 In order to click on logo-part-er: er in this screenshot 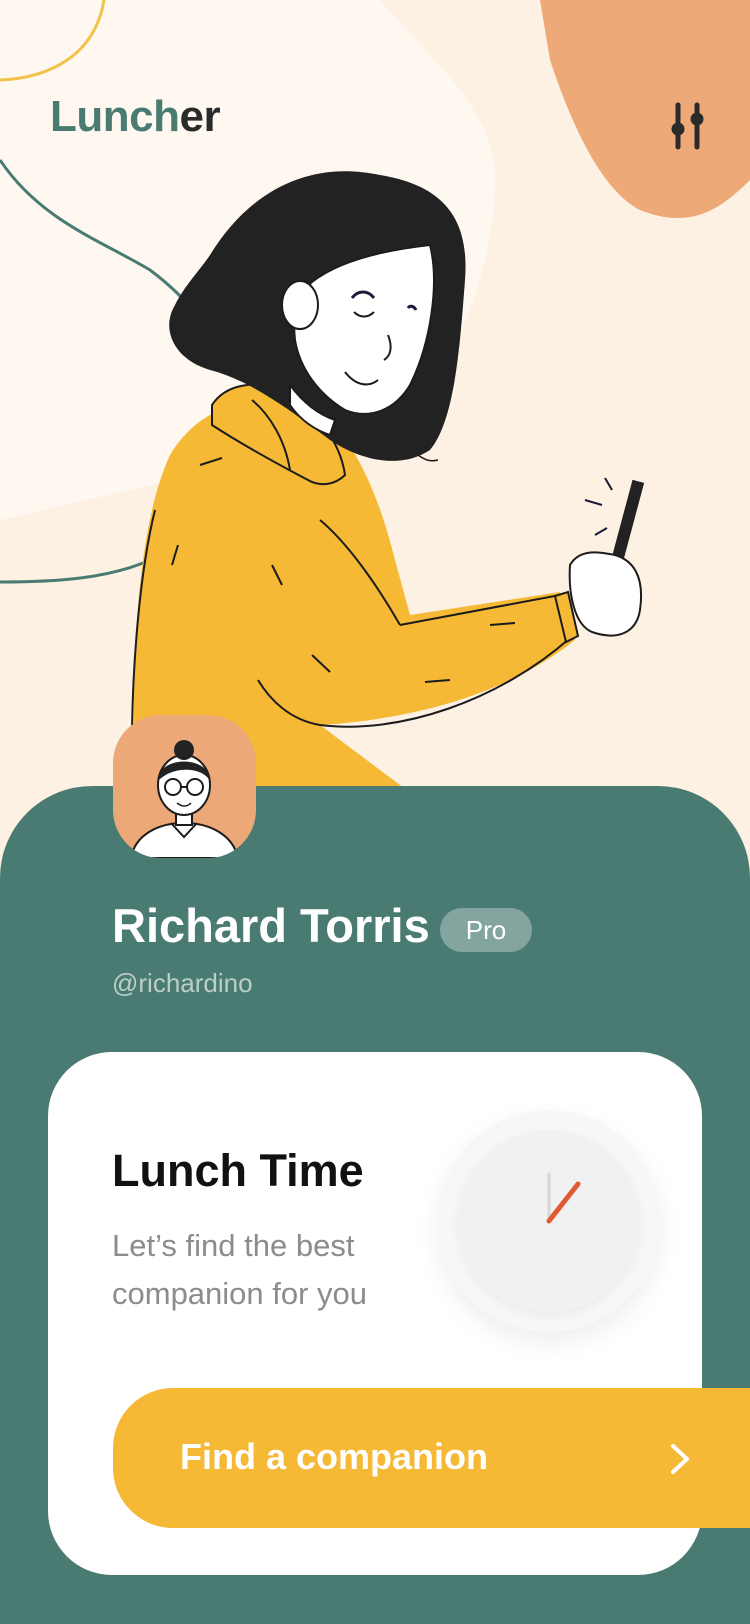, I will do `click(200, 116)`.